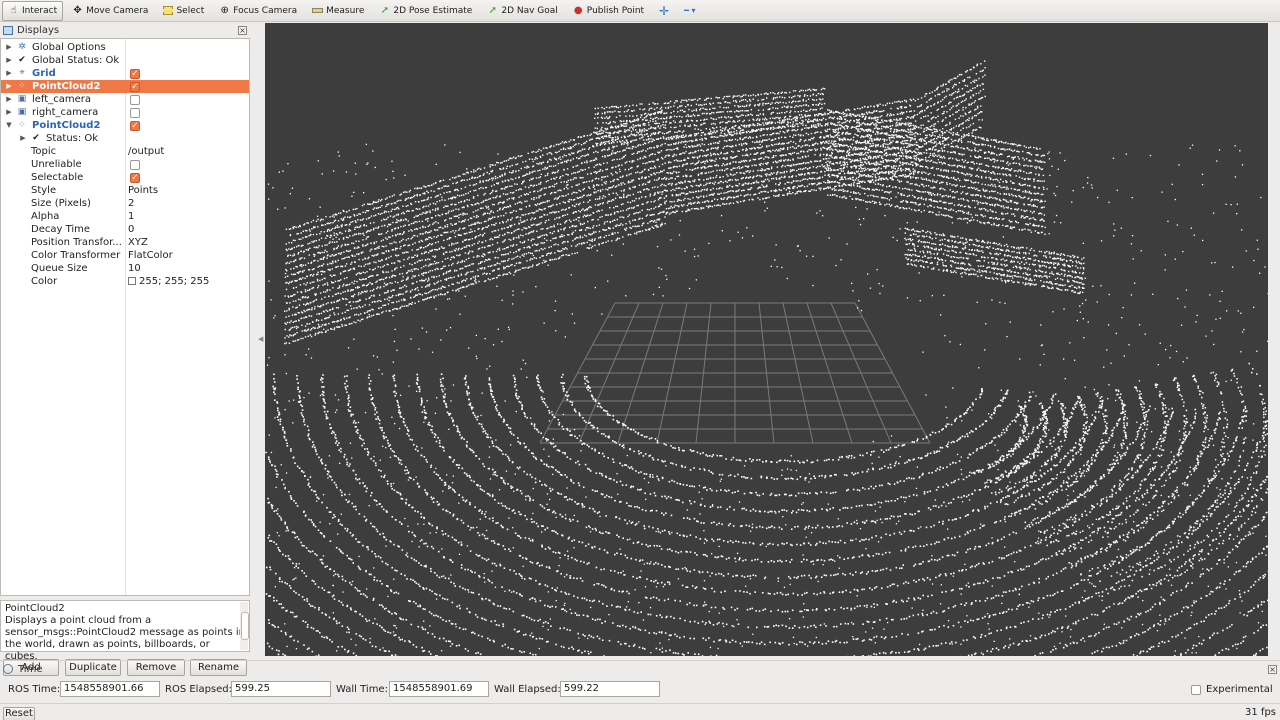 The height and width of the screenshot is (720, 1280). Describe the element at coordinates (125, 112) in the screenshot. I see `tree-item-right-camera: ▶ ▣ right_camera` at that location.